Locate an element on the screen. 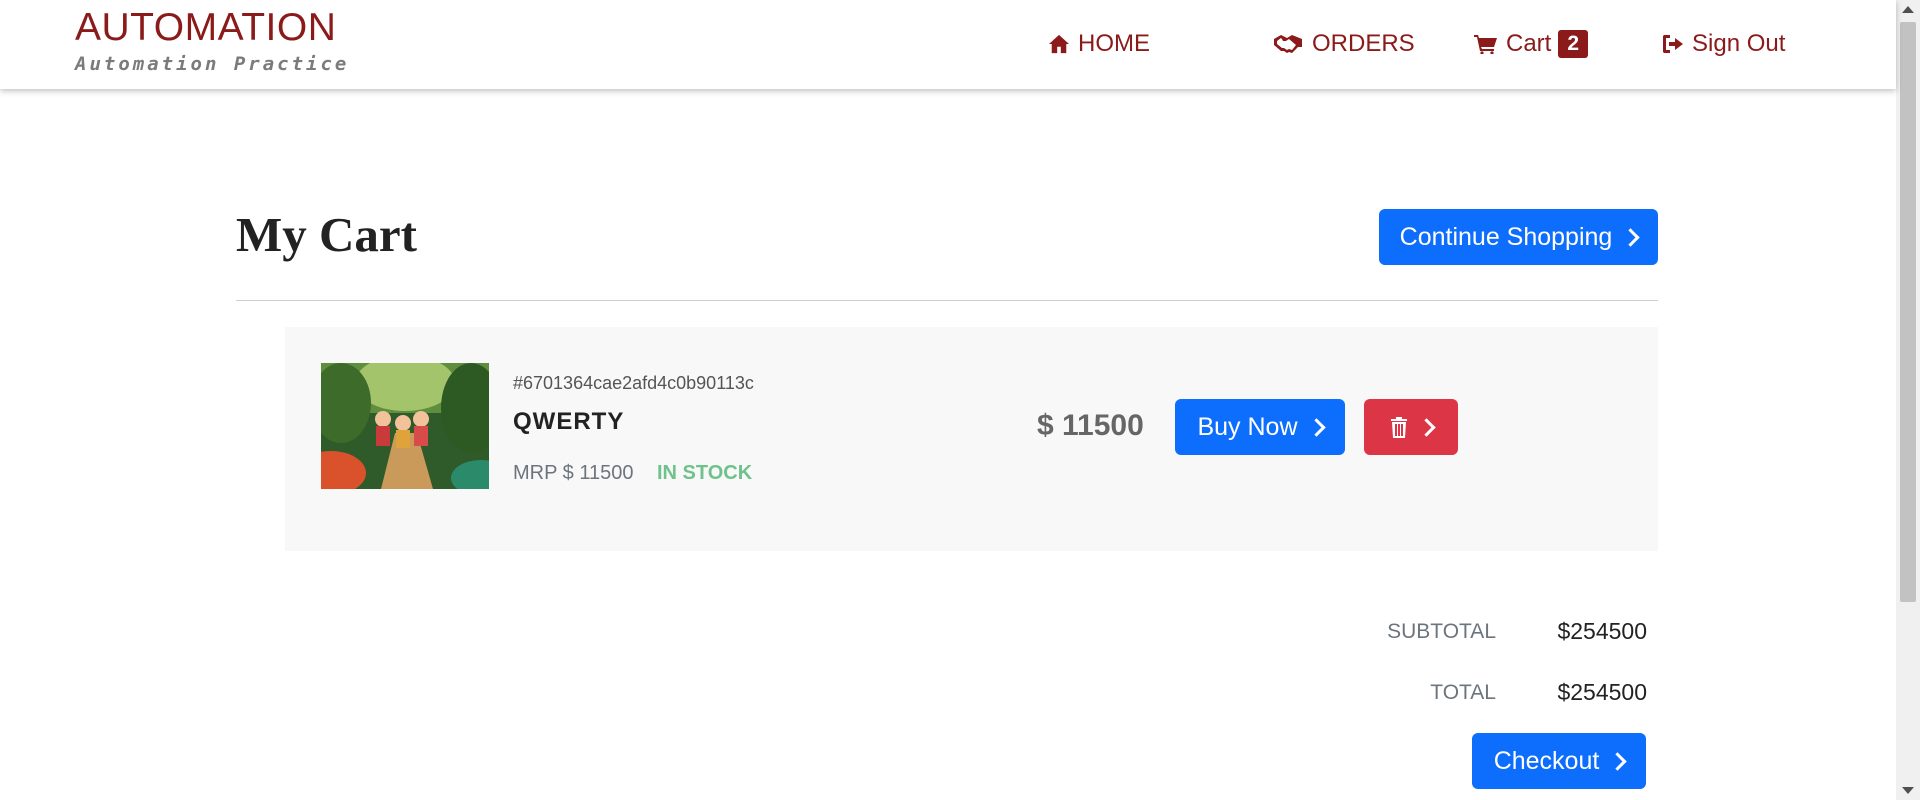 This screenshot has width=1920, height=800. nav-orders-link: ORDERS is located at coordinates (1343, 44).